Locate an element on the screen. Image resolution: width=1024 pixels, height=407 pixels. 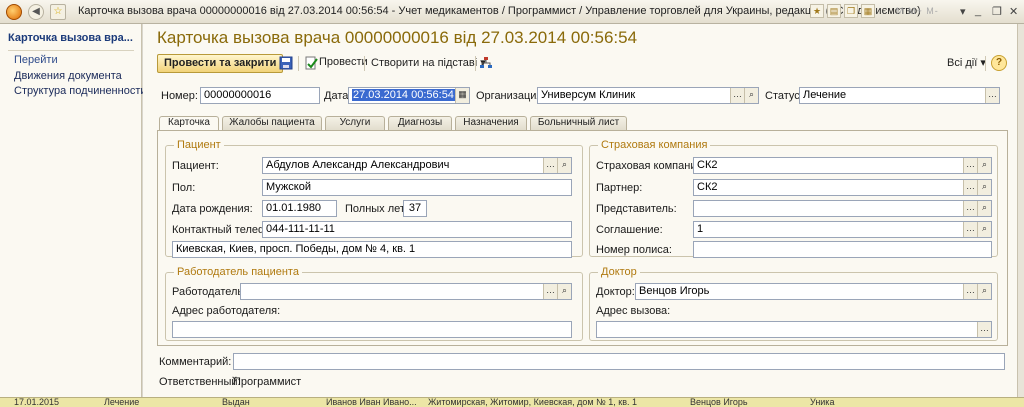
back-icon: ◀ is located at coordinates (36, 12).